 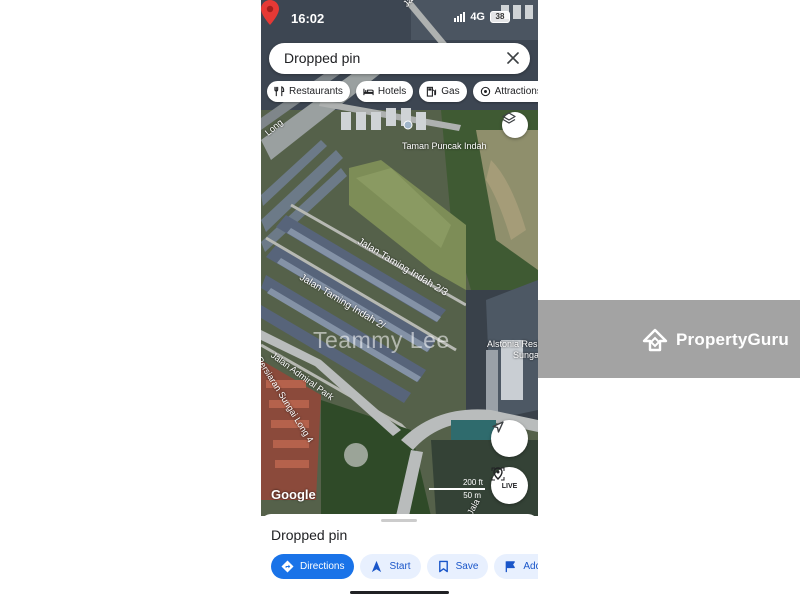 I want to click on bed-icon, so click(x=368, y=92).